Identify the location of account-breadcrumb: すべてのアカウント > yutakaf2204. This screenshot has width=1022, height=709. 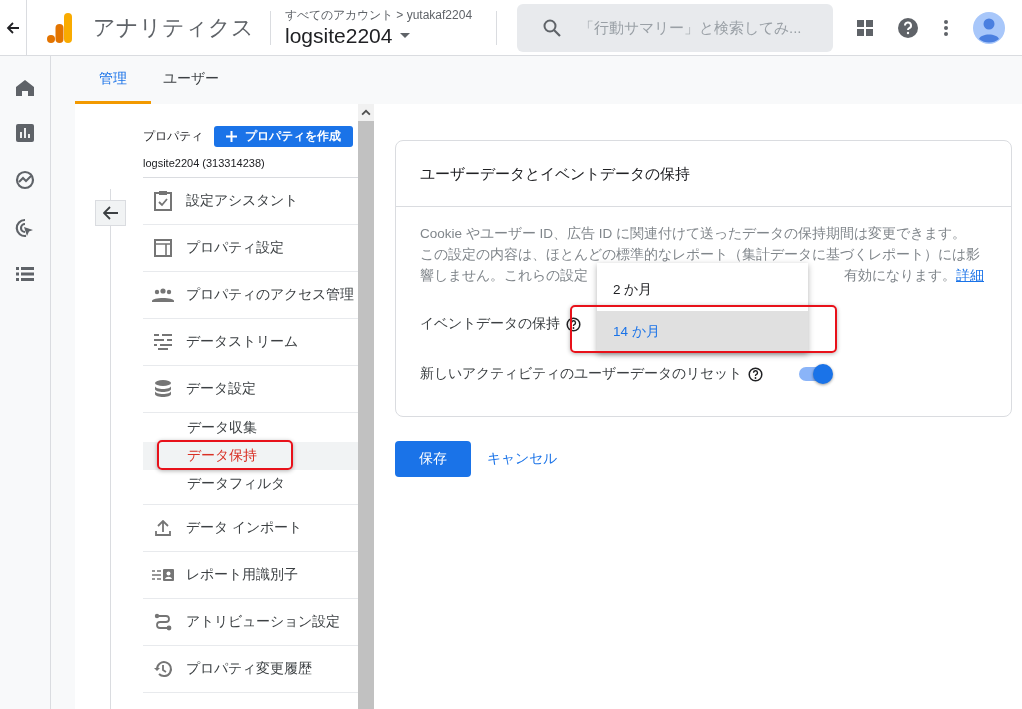
(382, 15).